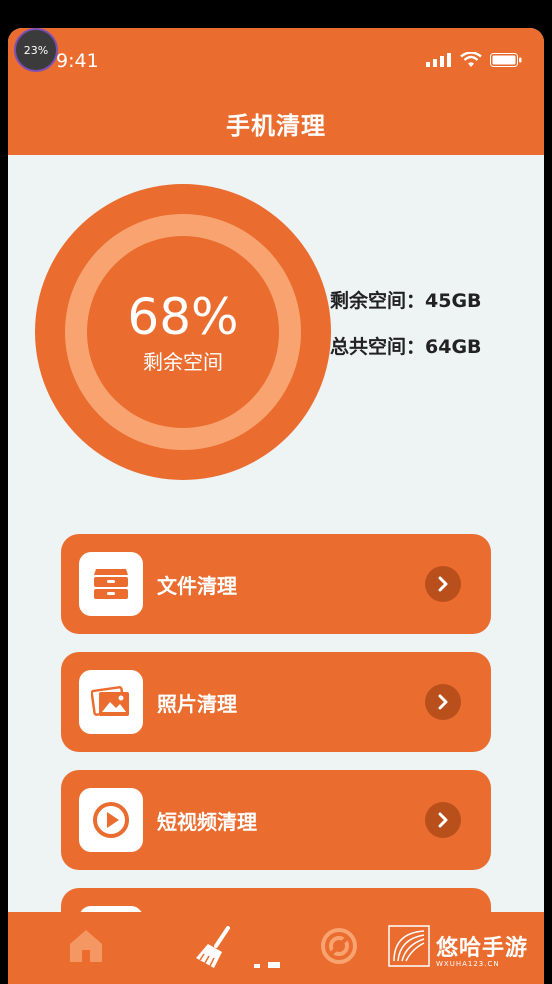 This screenshot has height=984, width=552. Describe the element at coordinates (257, 966) in the screenshot. I see `tab-indicator-dot` at that location.